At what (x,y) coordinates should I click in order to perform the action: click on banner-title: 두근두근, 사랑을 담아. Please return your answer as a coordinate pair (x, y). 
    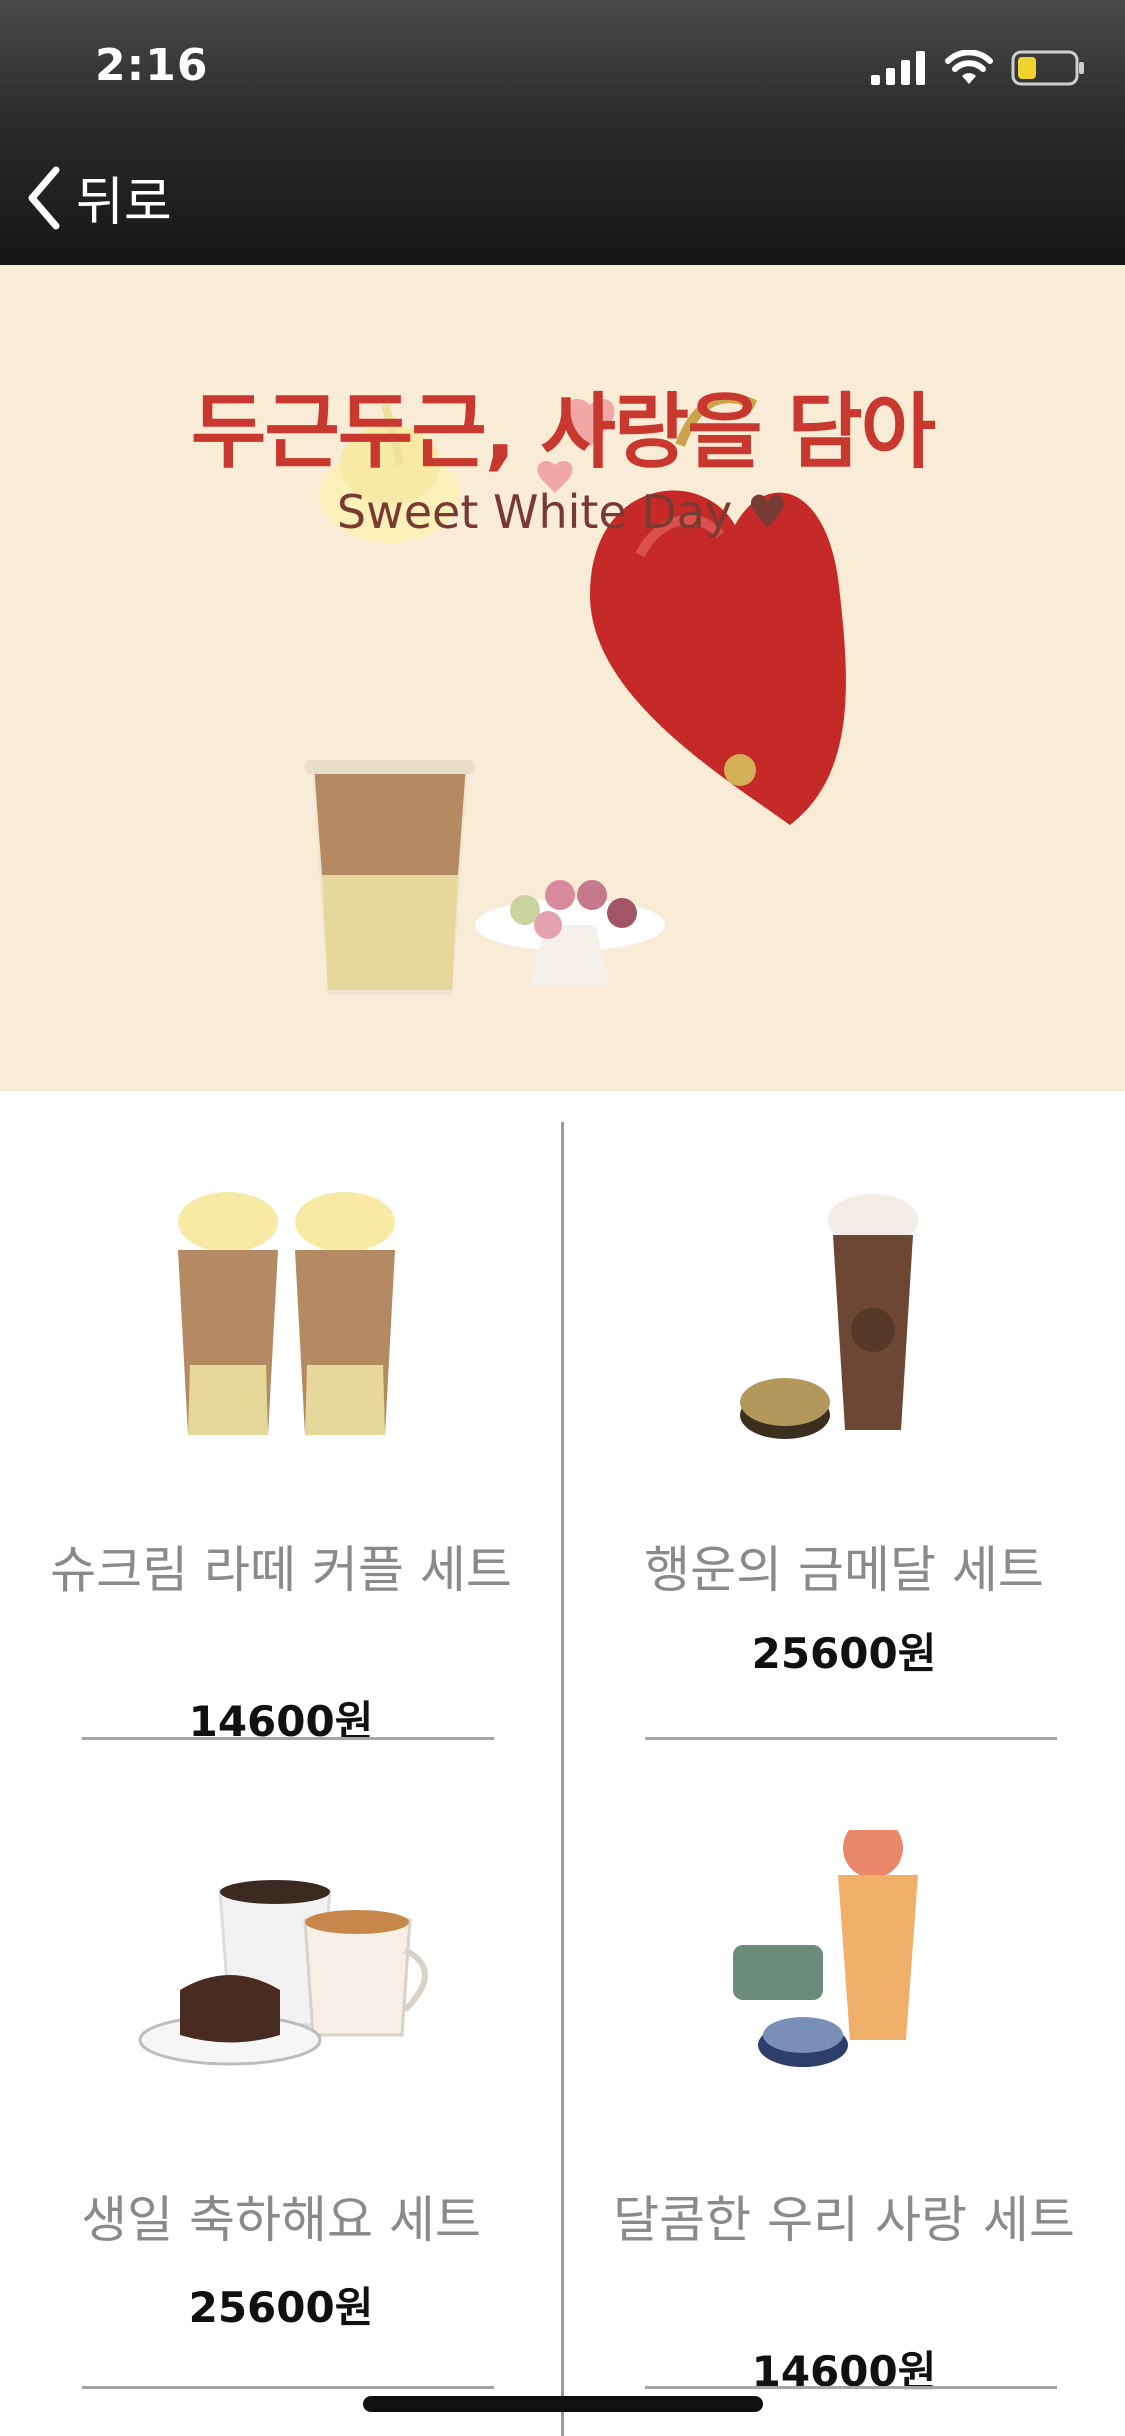
    Looking at the image, I should click on (563, 432).